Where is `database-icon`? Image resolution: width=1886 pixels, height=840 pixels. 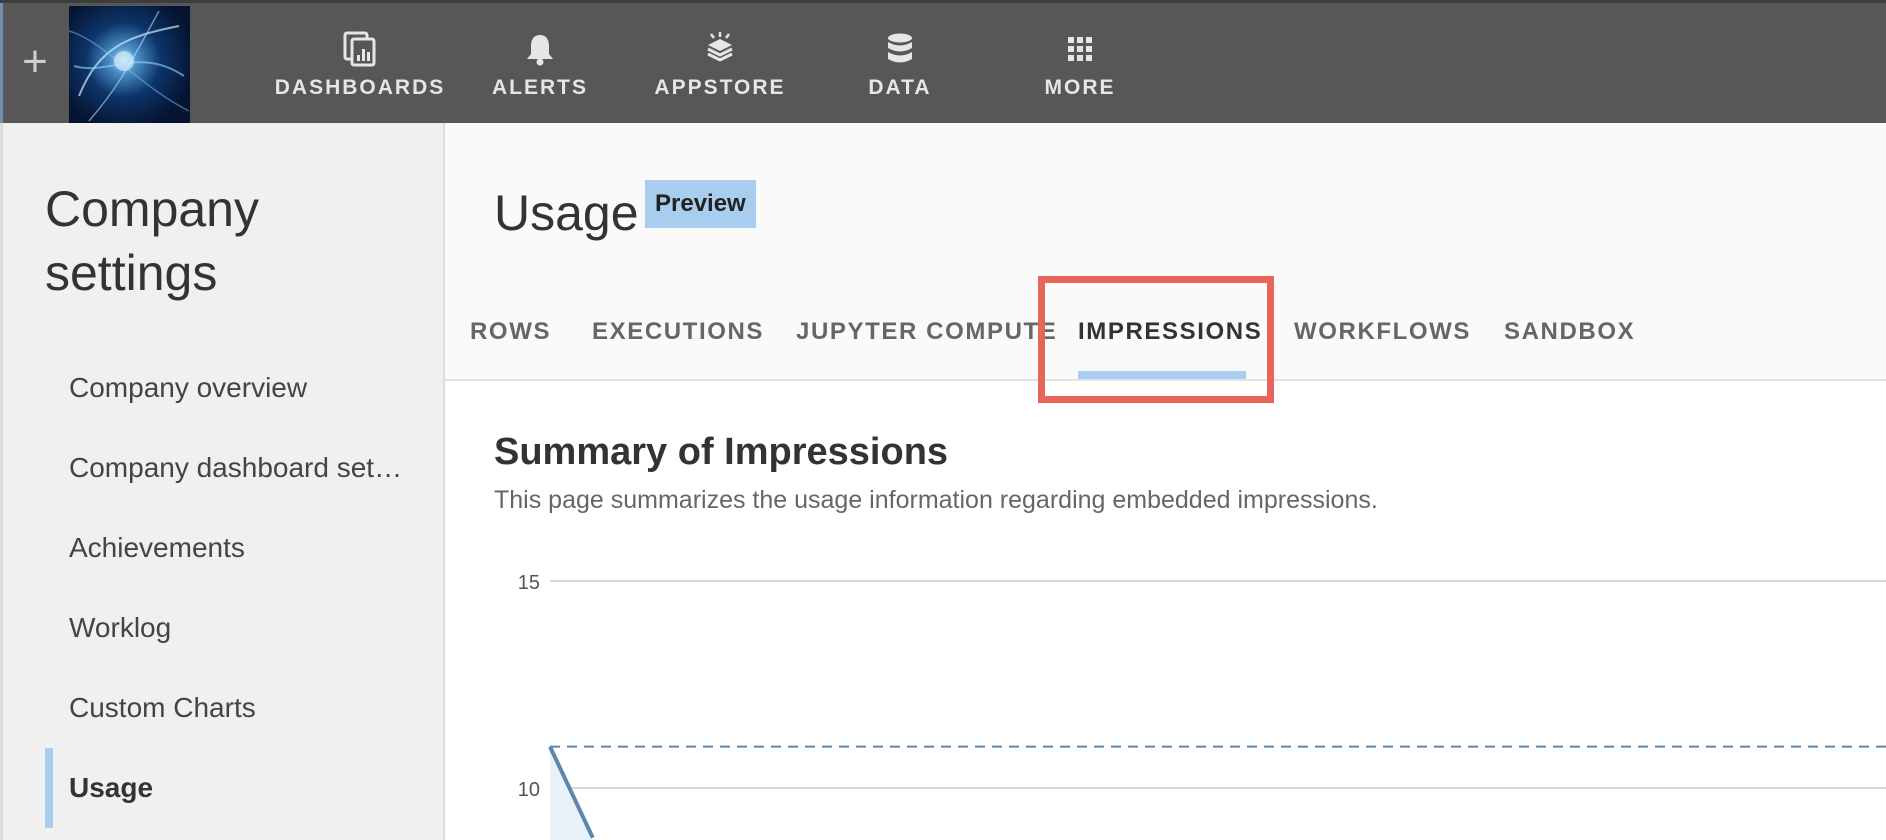
database-icon is located at coordinates (900, 49).